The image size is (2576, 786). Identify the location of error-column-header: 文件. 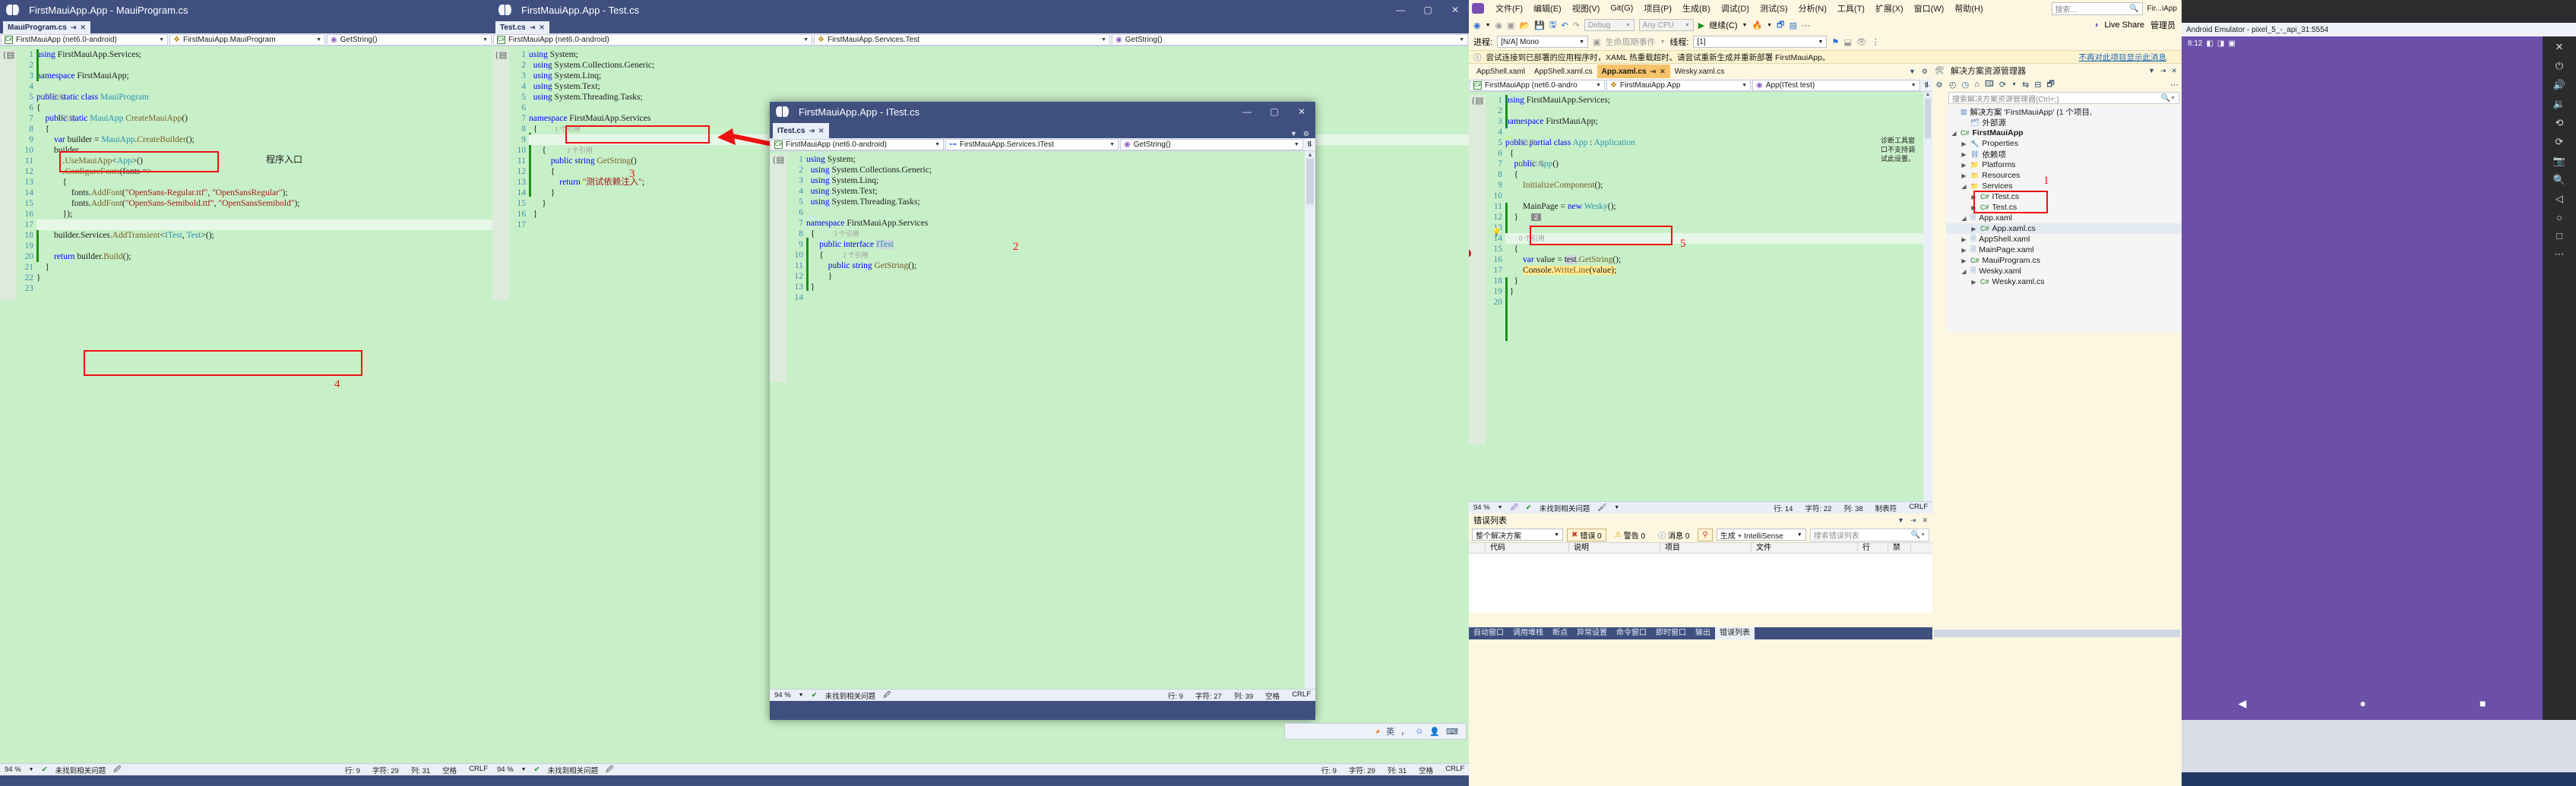
(1805, 548).